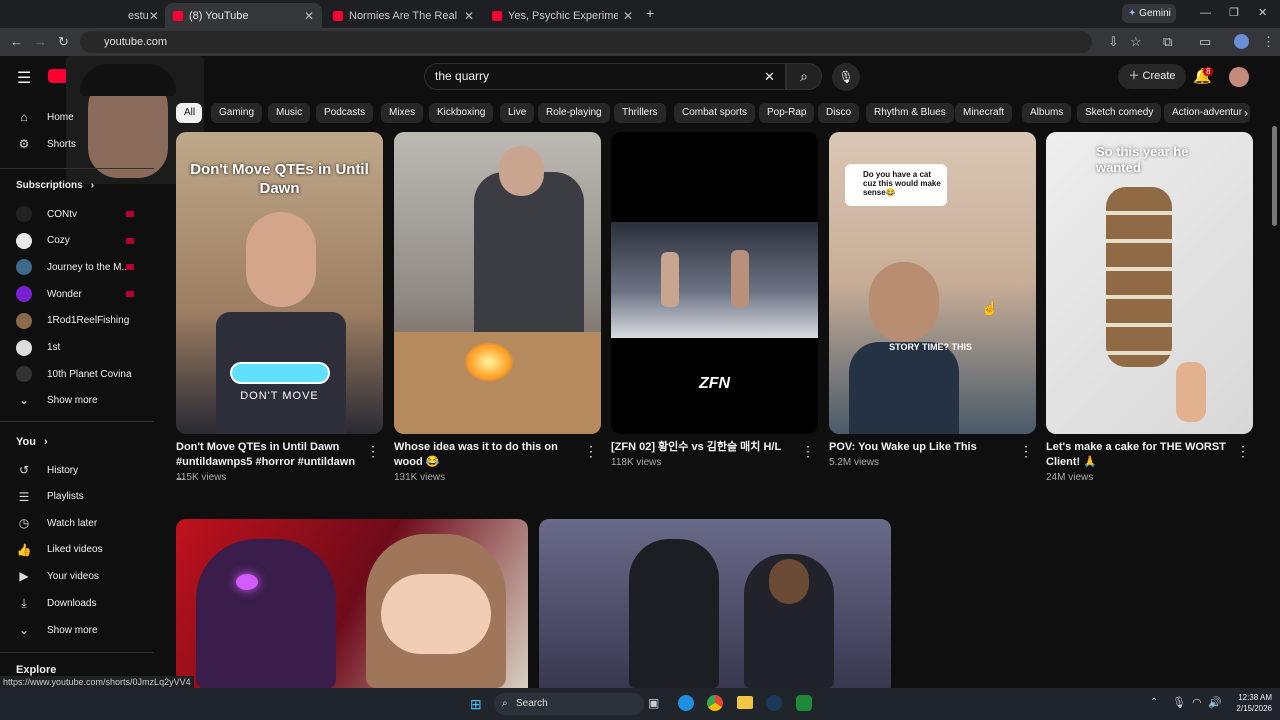 The height and width of the screenshot is (720, 1280). Describe the element at coordinates (110, 15) in the screenshot. I see `browser-tab: estu ✕` at that location.